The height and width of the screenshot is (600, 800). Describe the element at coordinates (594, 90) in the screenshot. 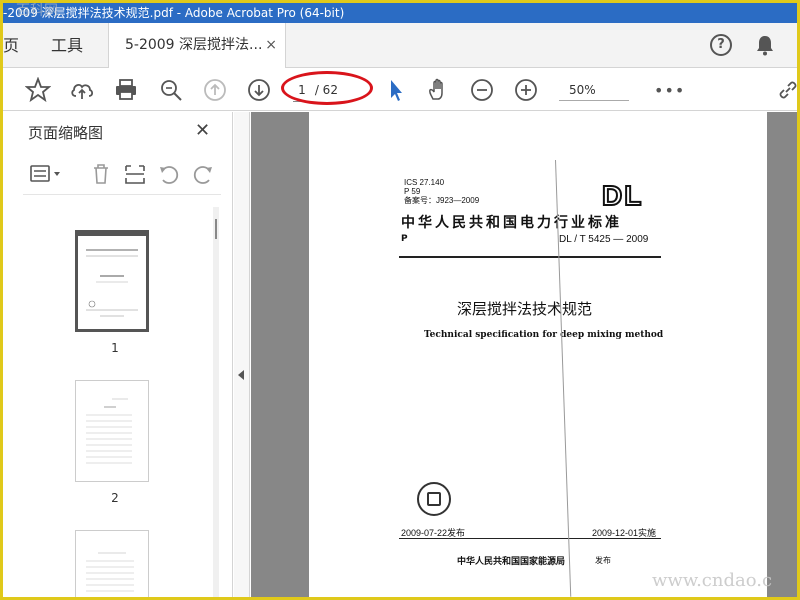

I see `zoom-level-select: 50%` at that location.